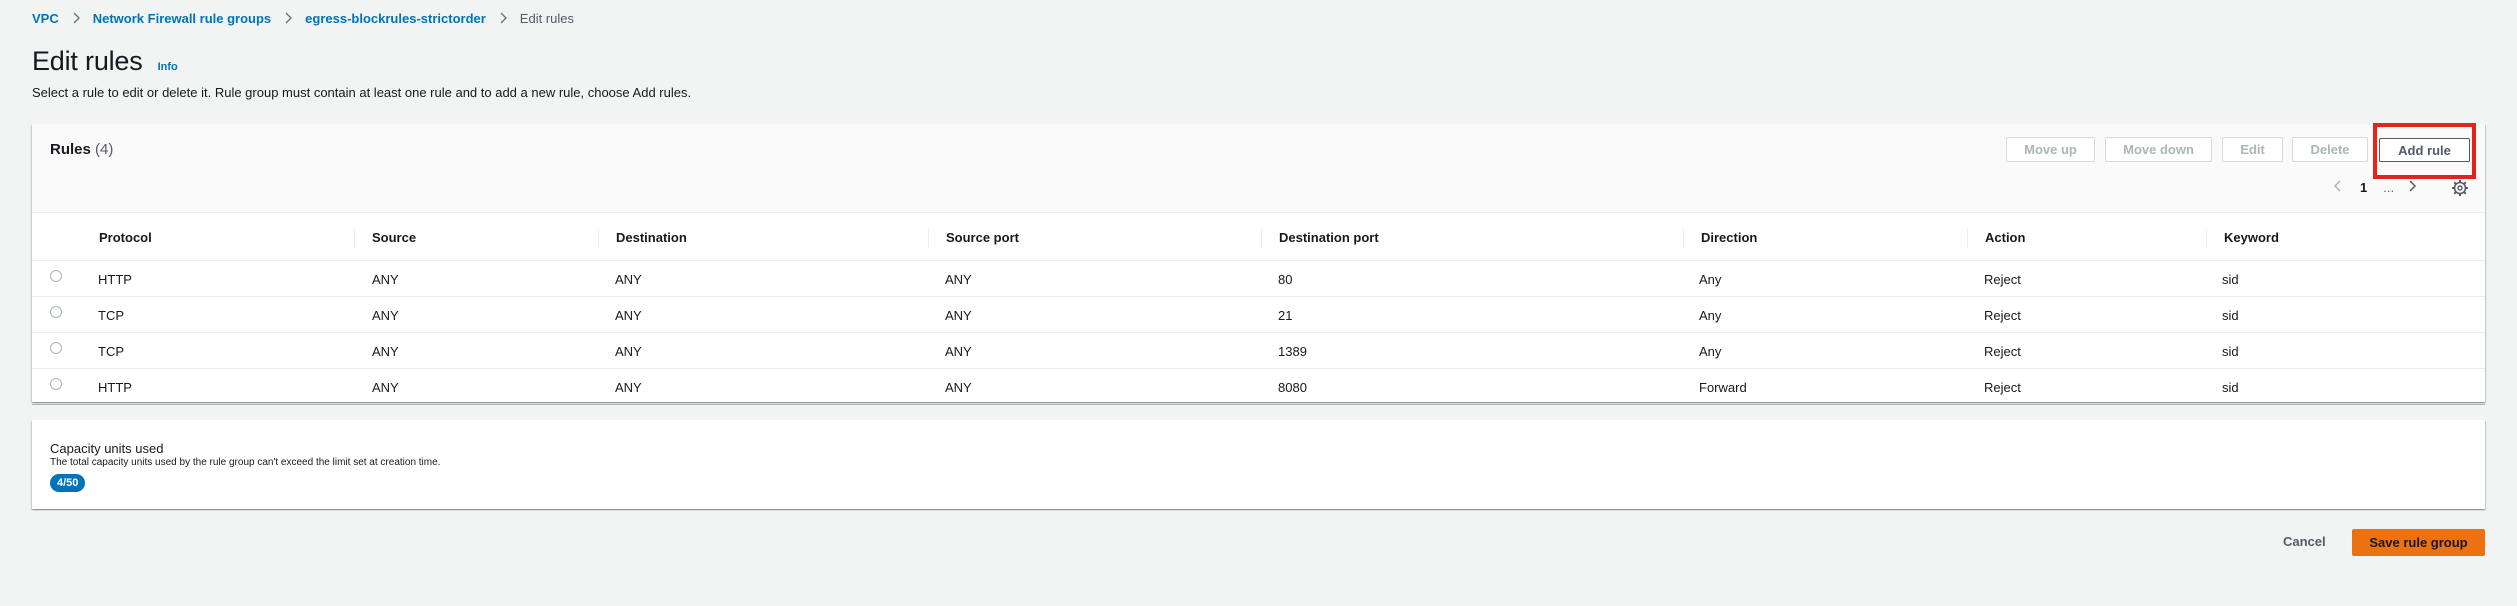 The width and height of the screenshot is (2517, 606). What do you see at coordinates (2418, 542) in the screenshot?
I see `save-rule-group-button: Save rule group` at bounding box center [2418, 542].